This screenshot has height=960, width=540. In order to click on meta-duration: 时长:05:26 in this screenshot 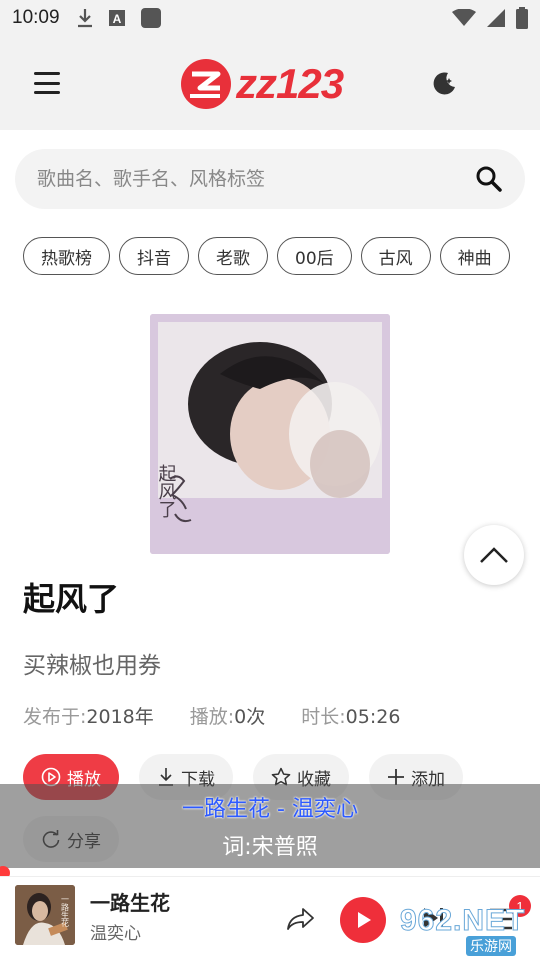, I will do `click(350, 715)`.